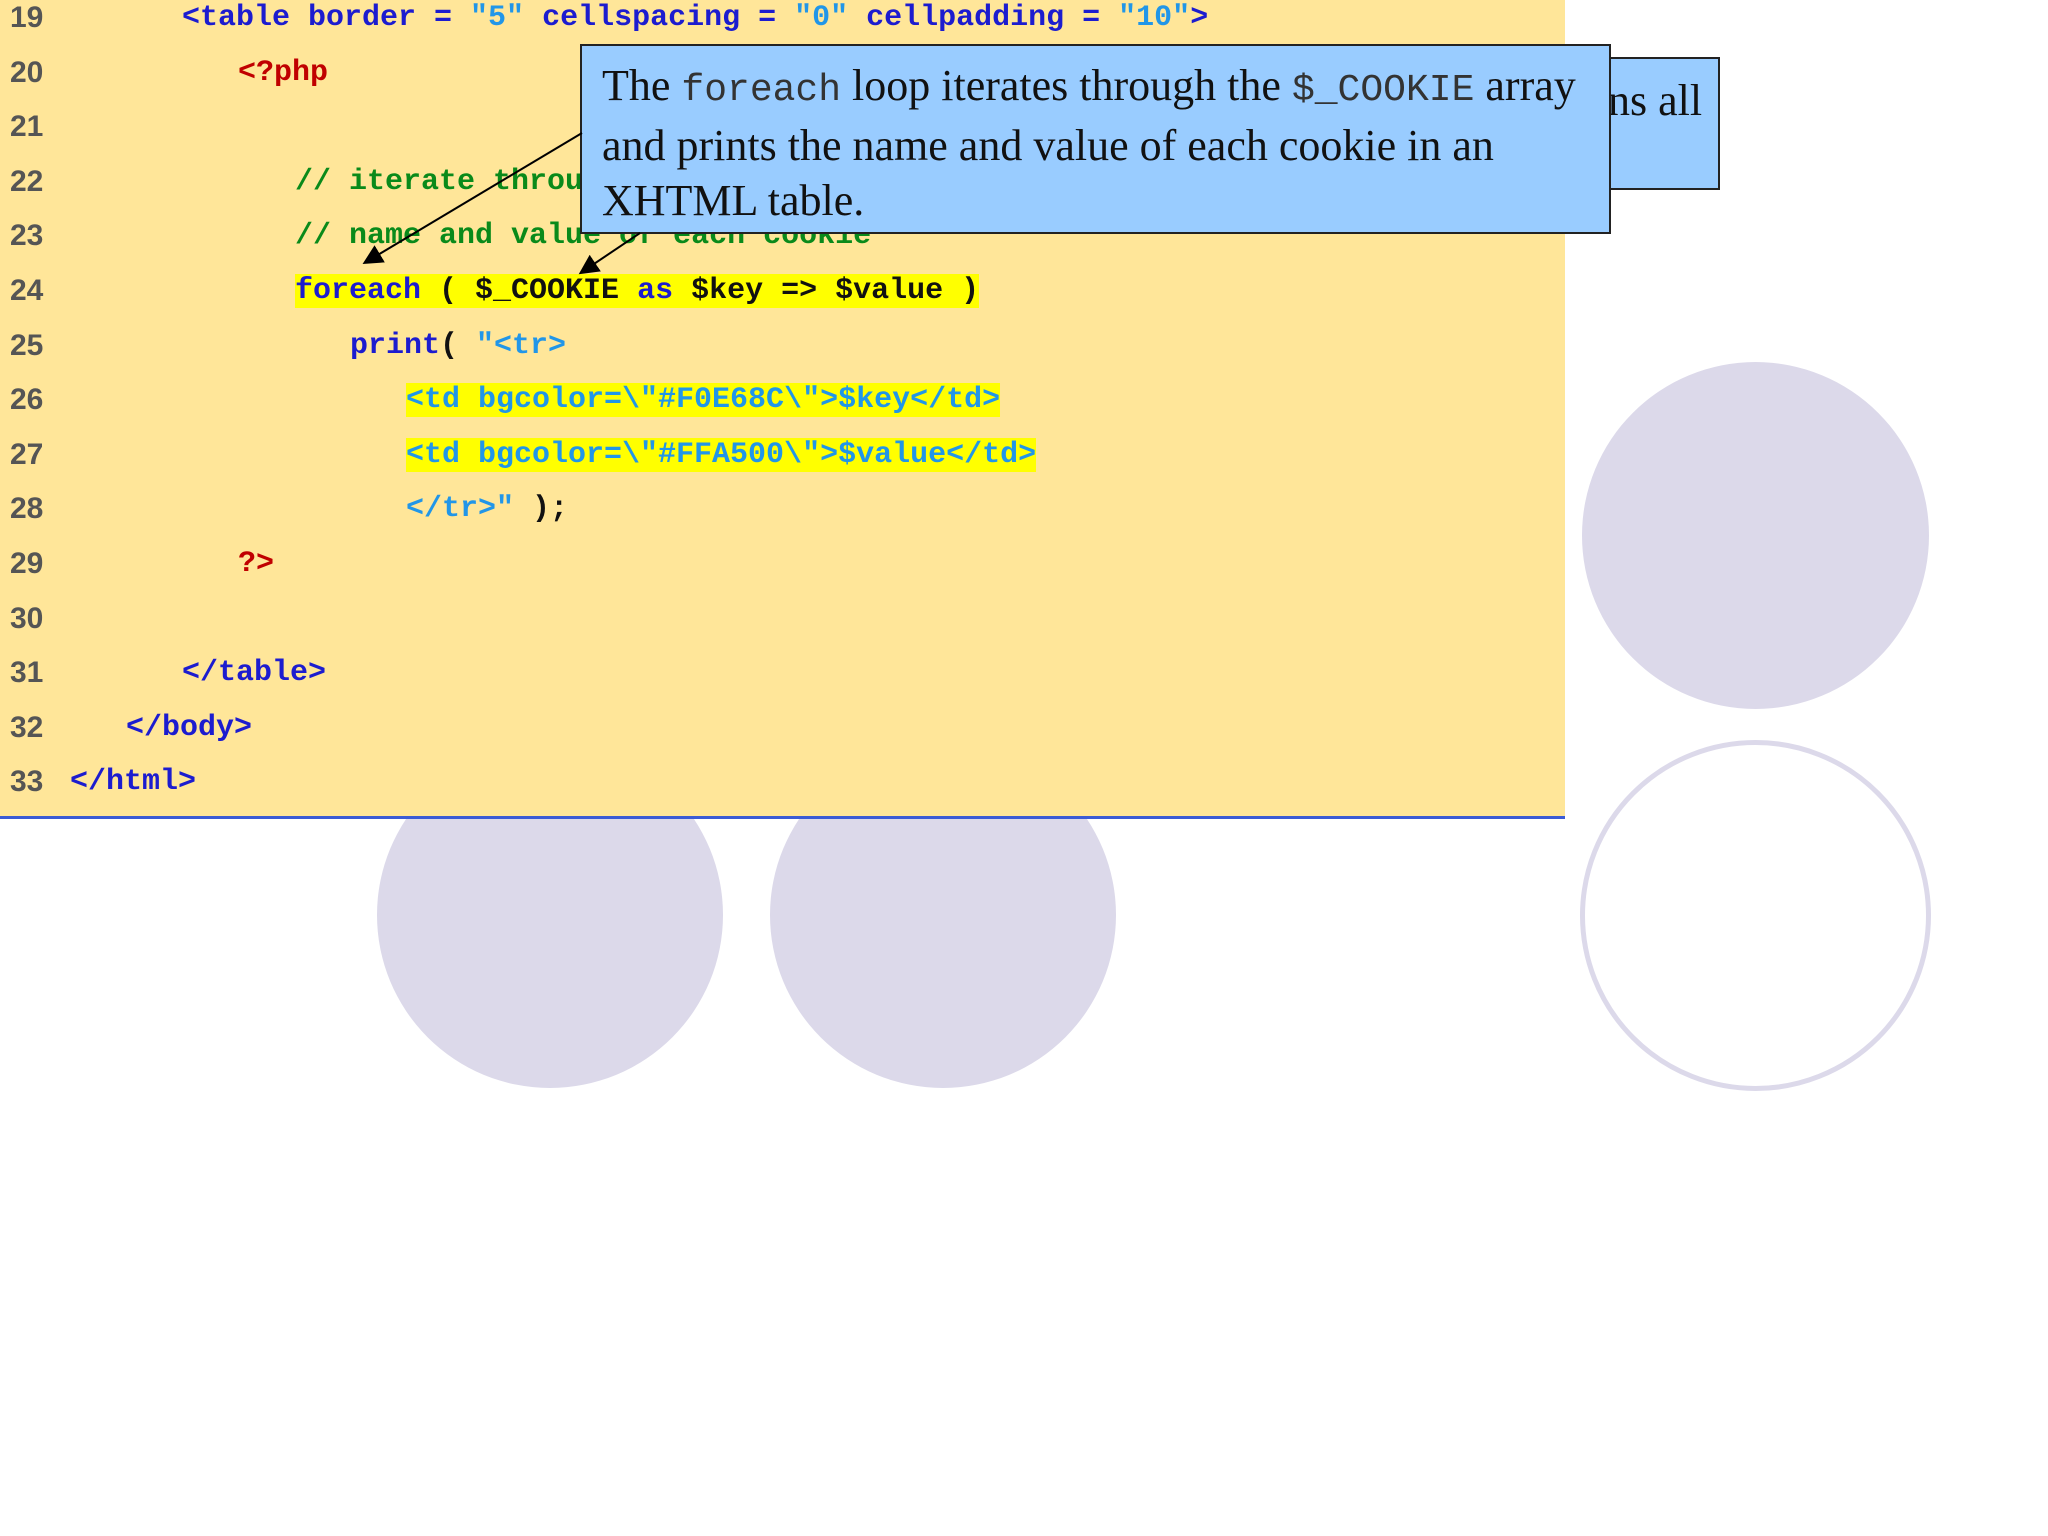 This screenshot has width=2048, height=1536. I want to click on code-line: 28 </tr>" );, so click(782, 509).